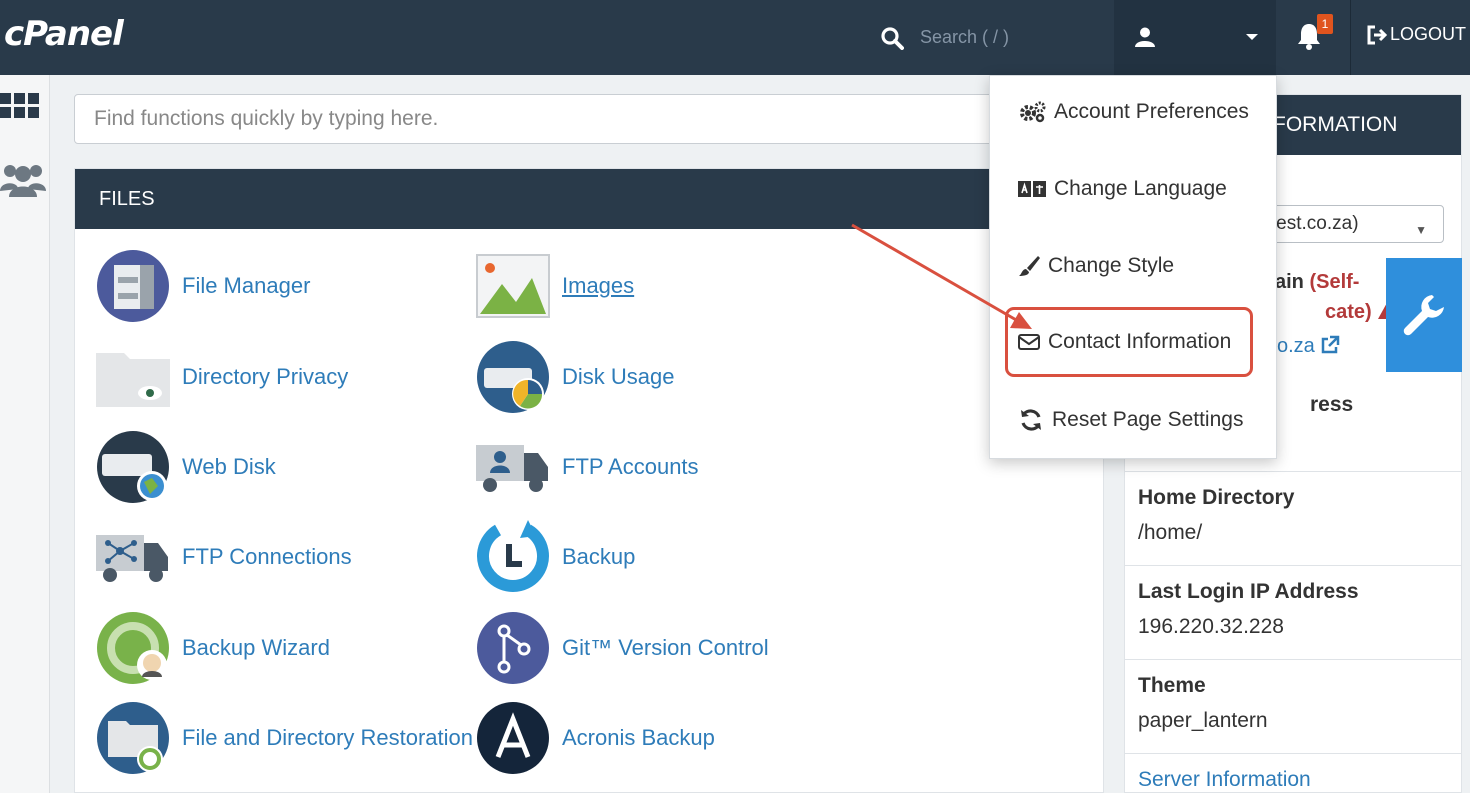  I want to click on user-icon, so click(1145, 37).